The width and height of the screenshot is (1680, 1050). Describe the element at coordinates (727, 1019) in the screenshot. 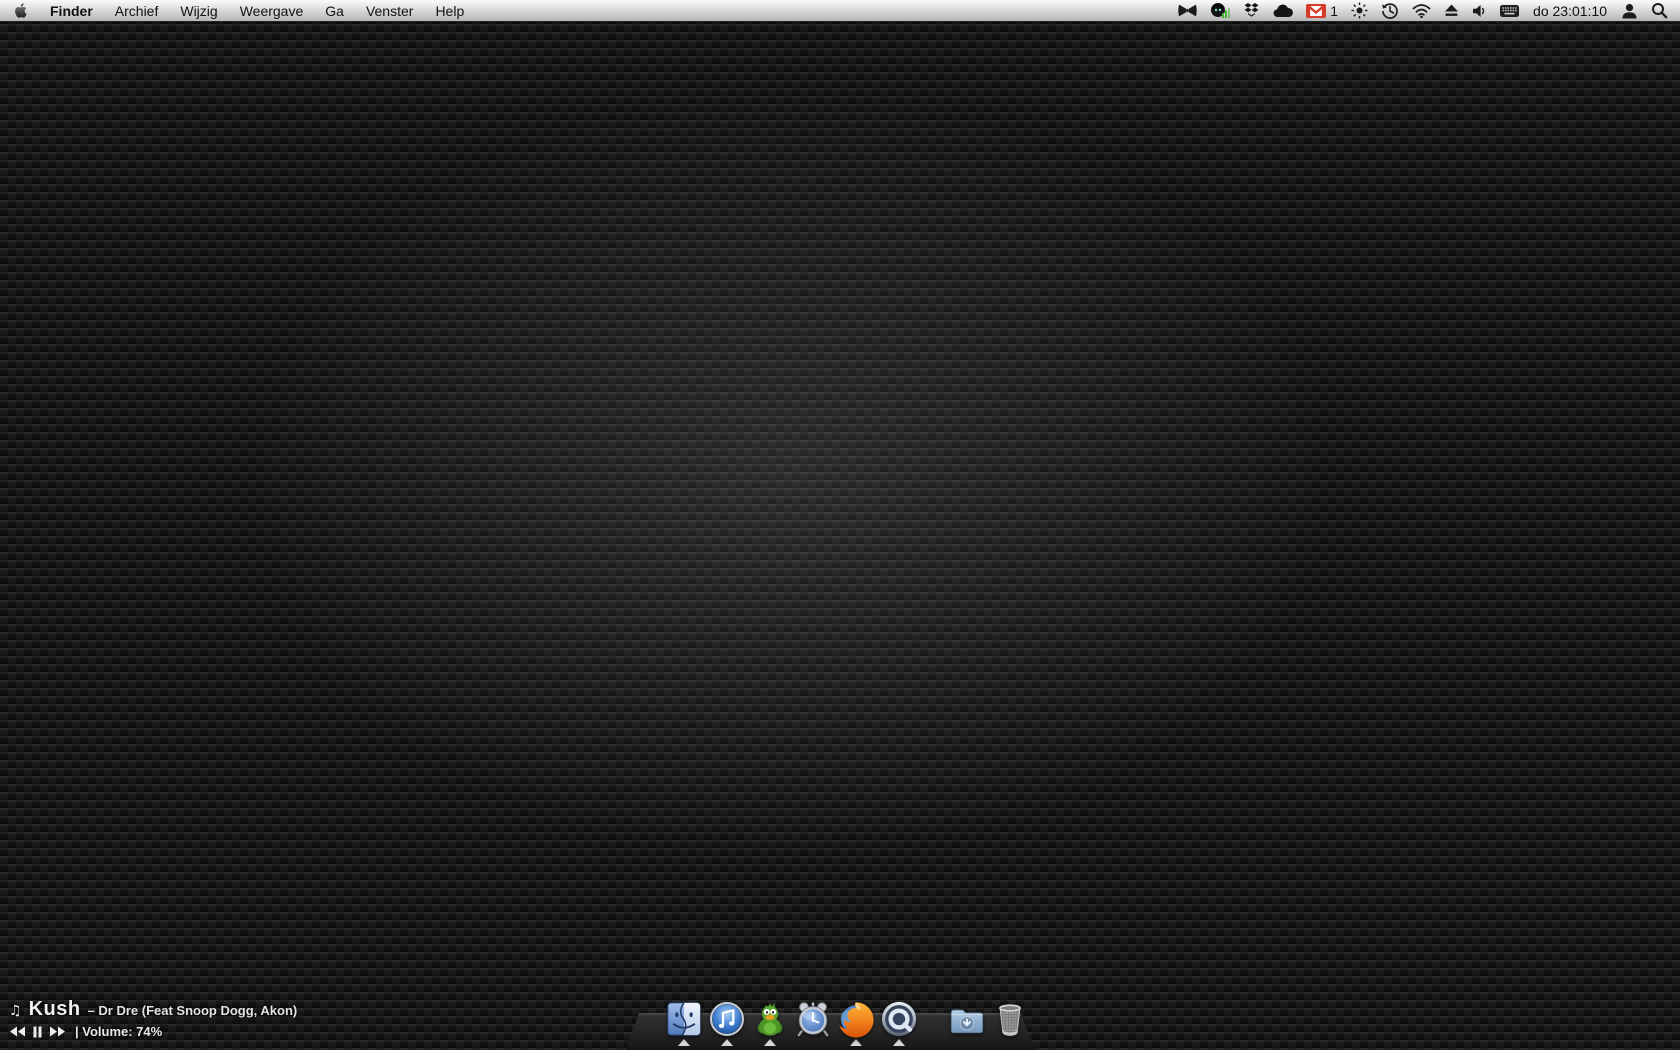

I see `itunes-icon` at that location.